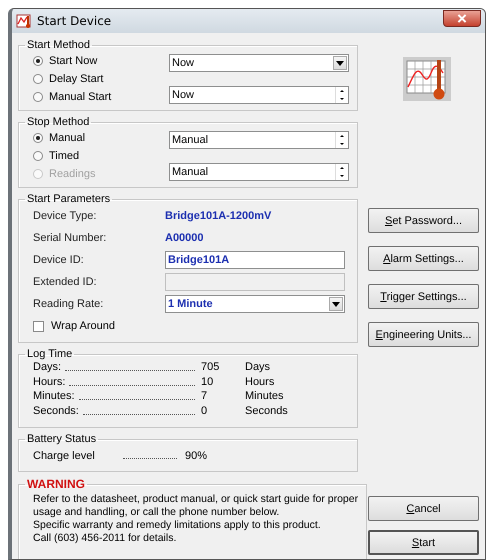 The height and width of the screenshot is (560, 486). What do you see at coordinates (204, 410) in the screenshot?
I see `time-value: 0` at bounding box center [204, 410].